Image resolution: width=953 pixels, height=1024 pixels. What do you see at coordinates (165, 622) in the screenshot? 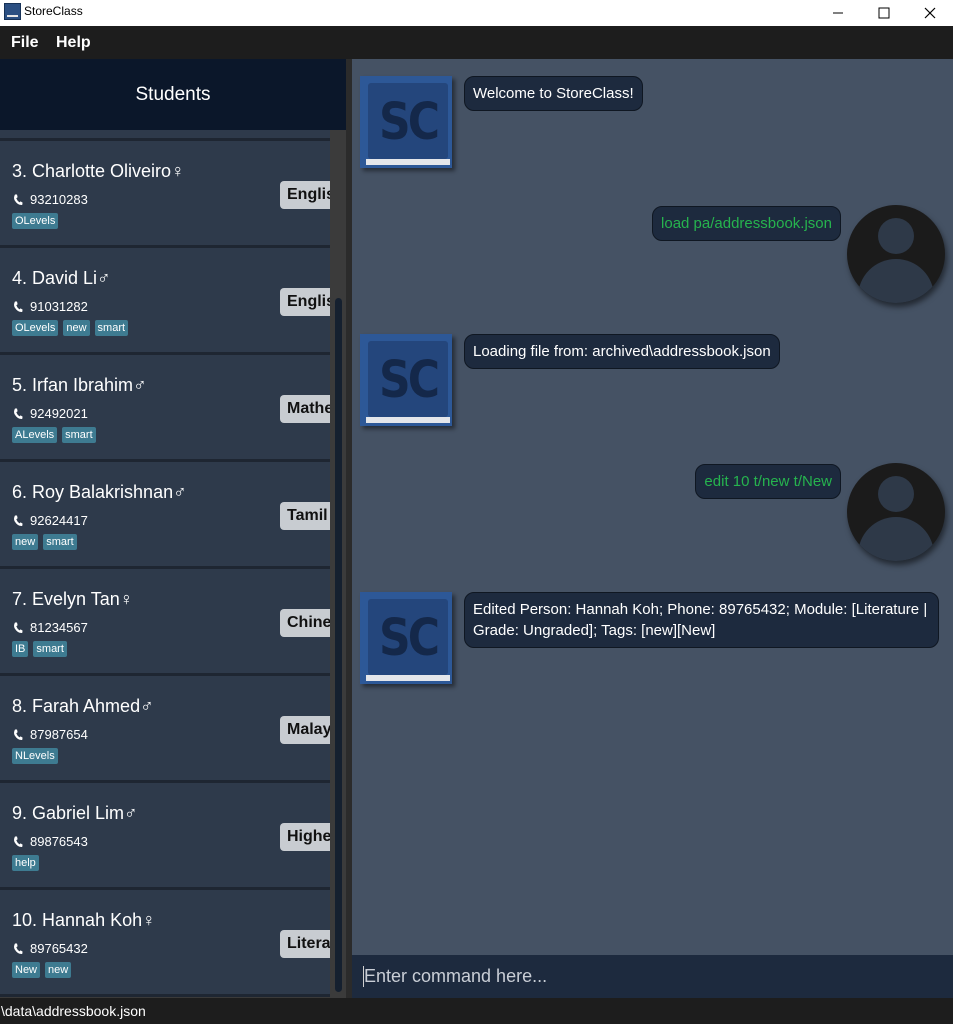
I see `student-card: 7. Evelyn Tan♀81234567IBsmartChinese` at bounding box center [165, 622].